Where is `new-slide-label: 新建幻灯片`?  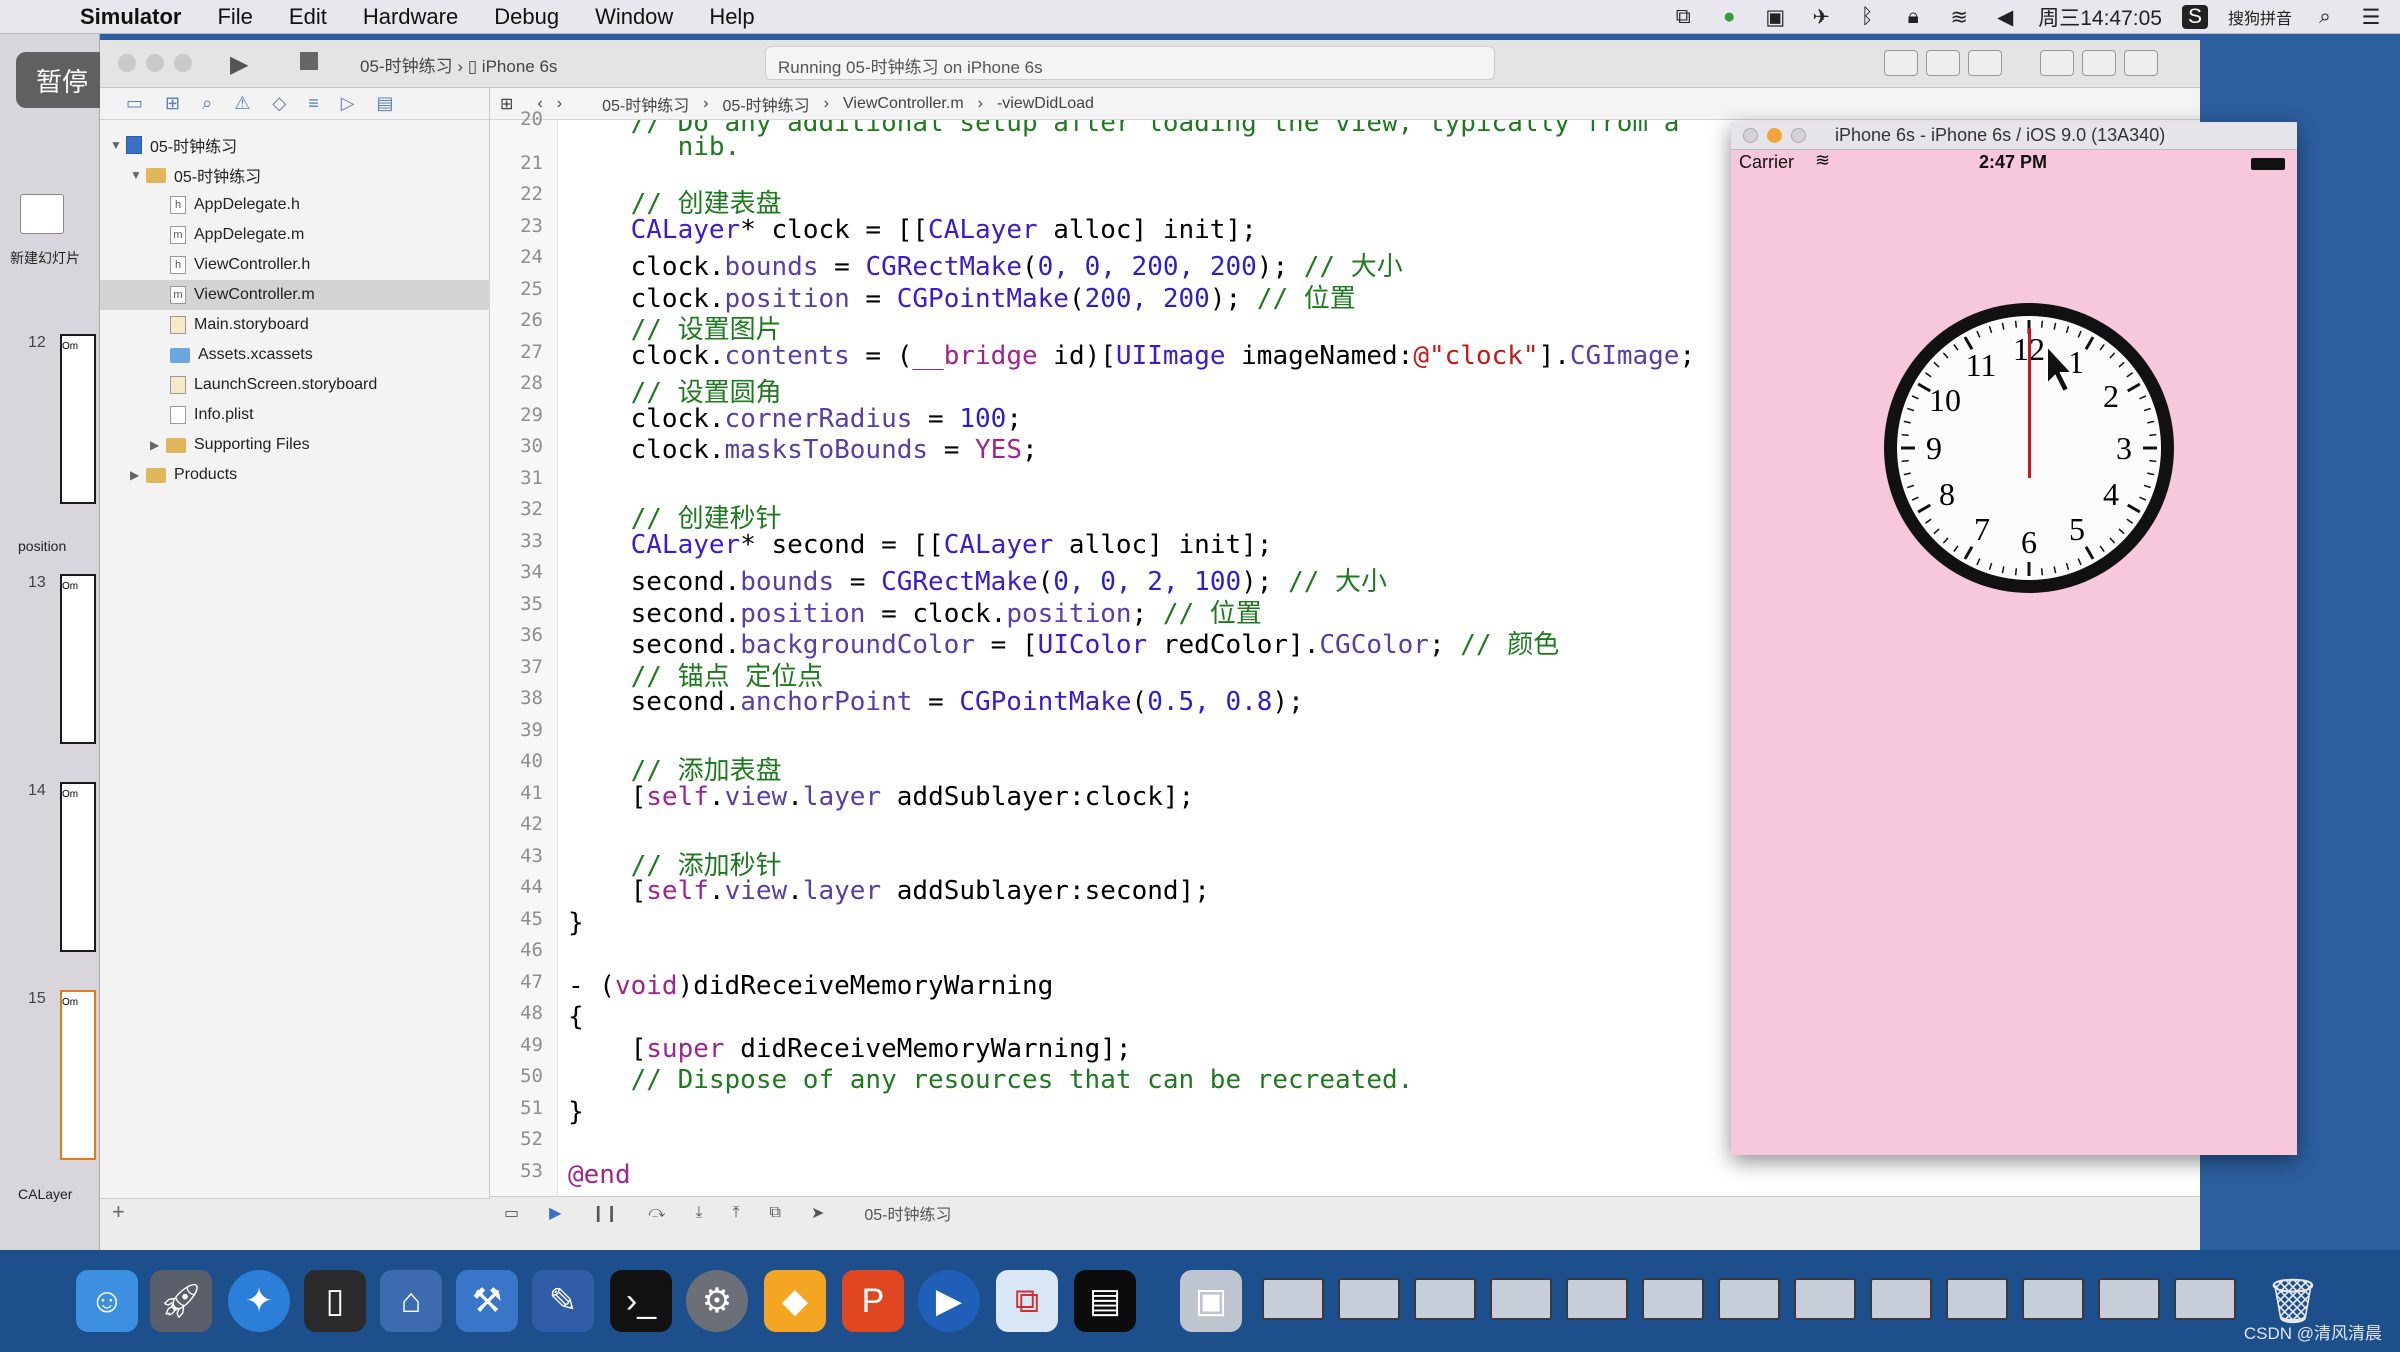 new-slide-label: 新建幻灯片 is located at coordinates (45, 258).